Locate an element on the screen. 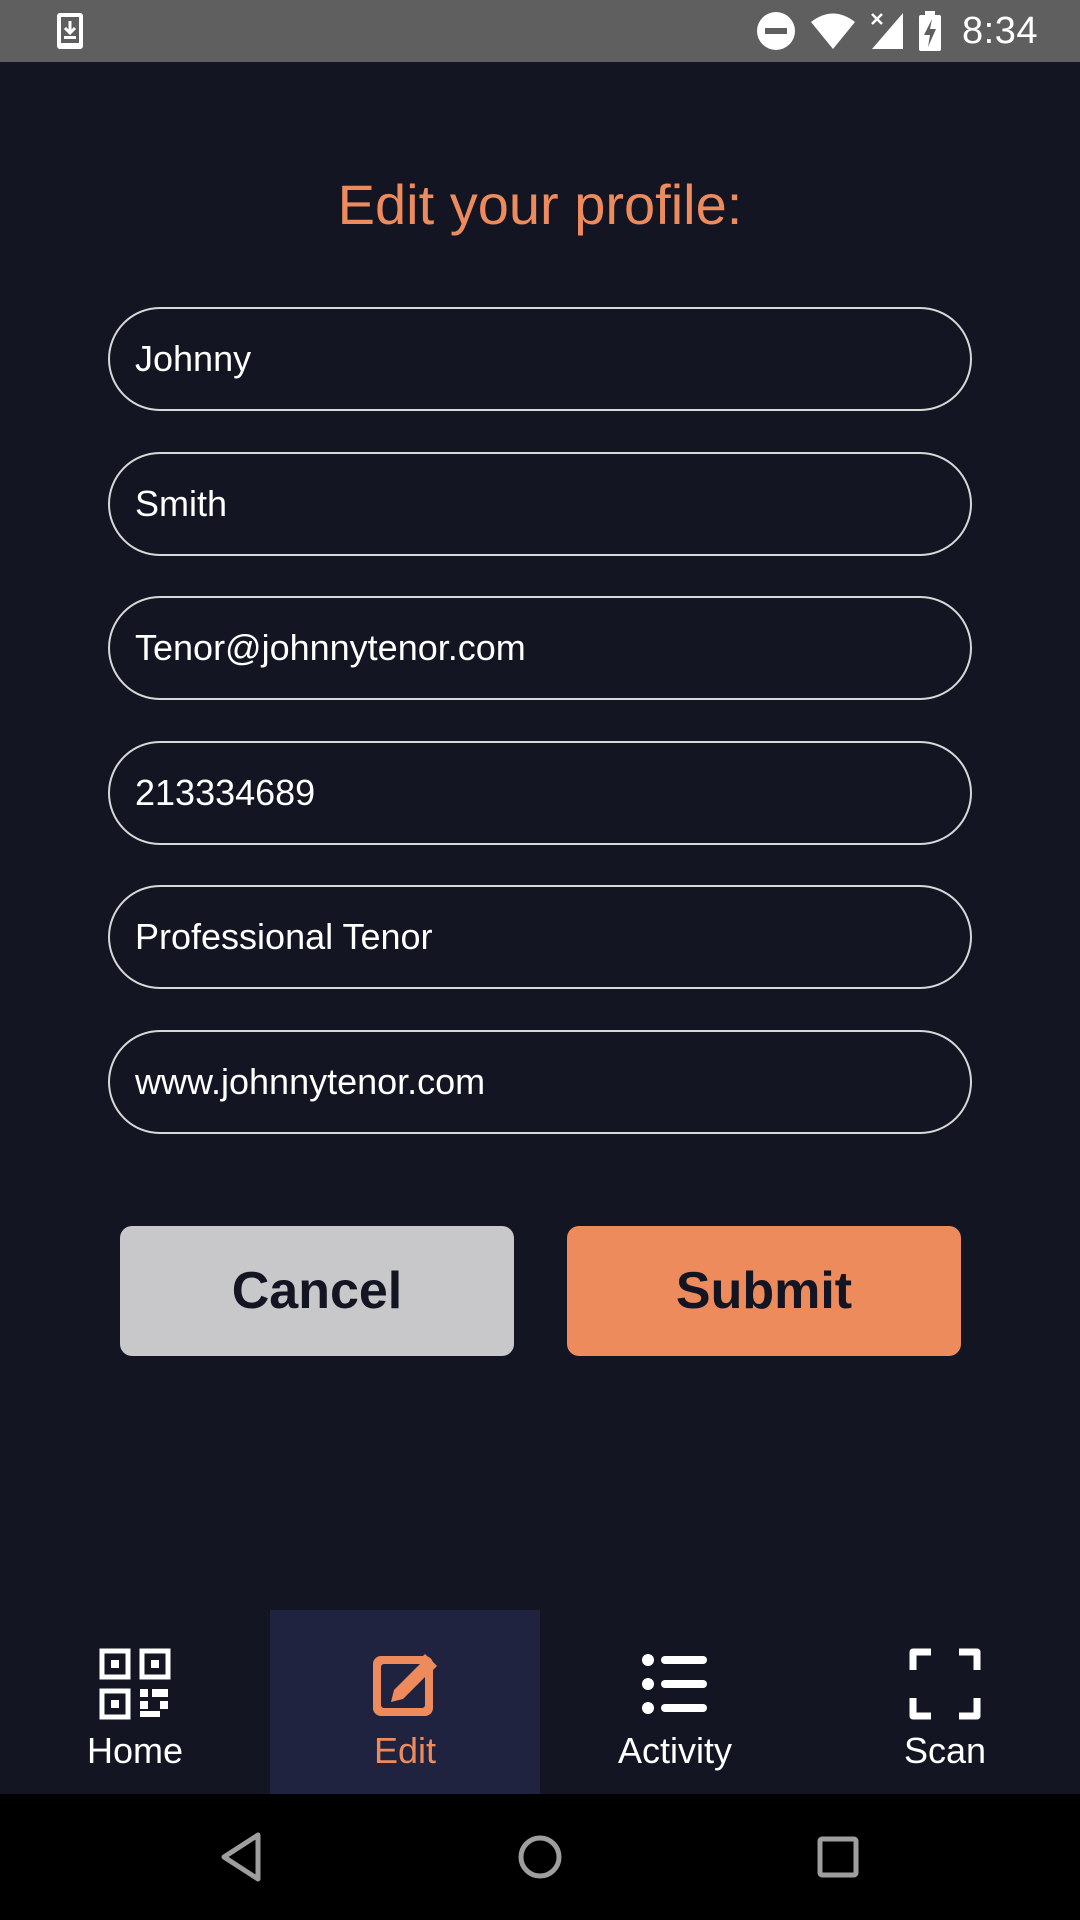  first-name-field is located at coordinates (540, 359).